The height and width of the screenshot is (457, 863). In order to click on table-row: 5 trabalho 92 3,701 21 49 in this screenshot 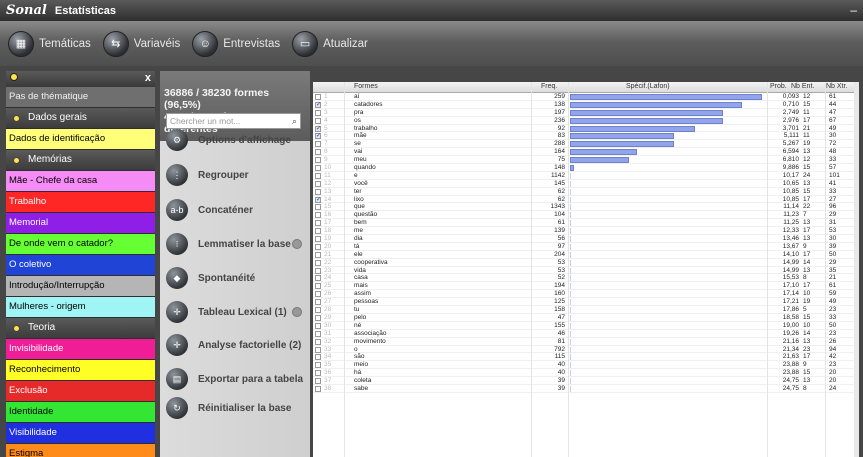, I will do `click(586, 129)`.